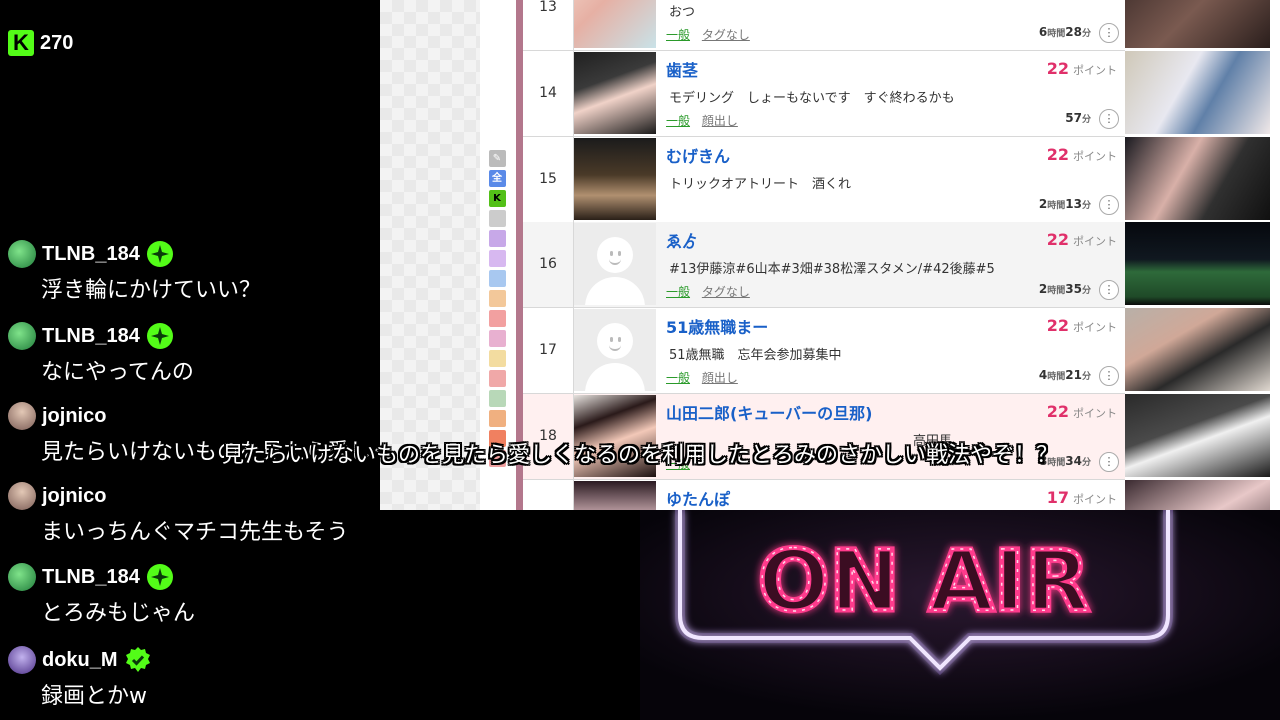 Image resolution: width=1280 pixels, height=720 pixels. Describe the element at coordinates (118, 613) in the screenshot. I see `chat-text: とろみもじゃん` at that location.